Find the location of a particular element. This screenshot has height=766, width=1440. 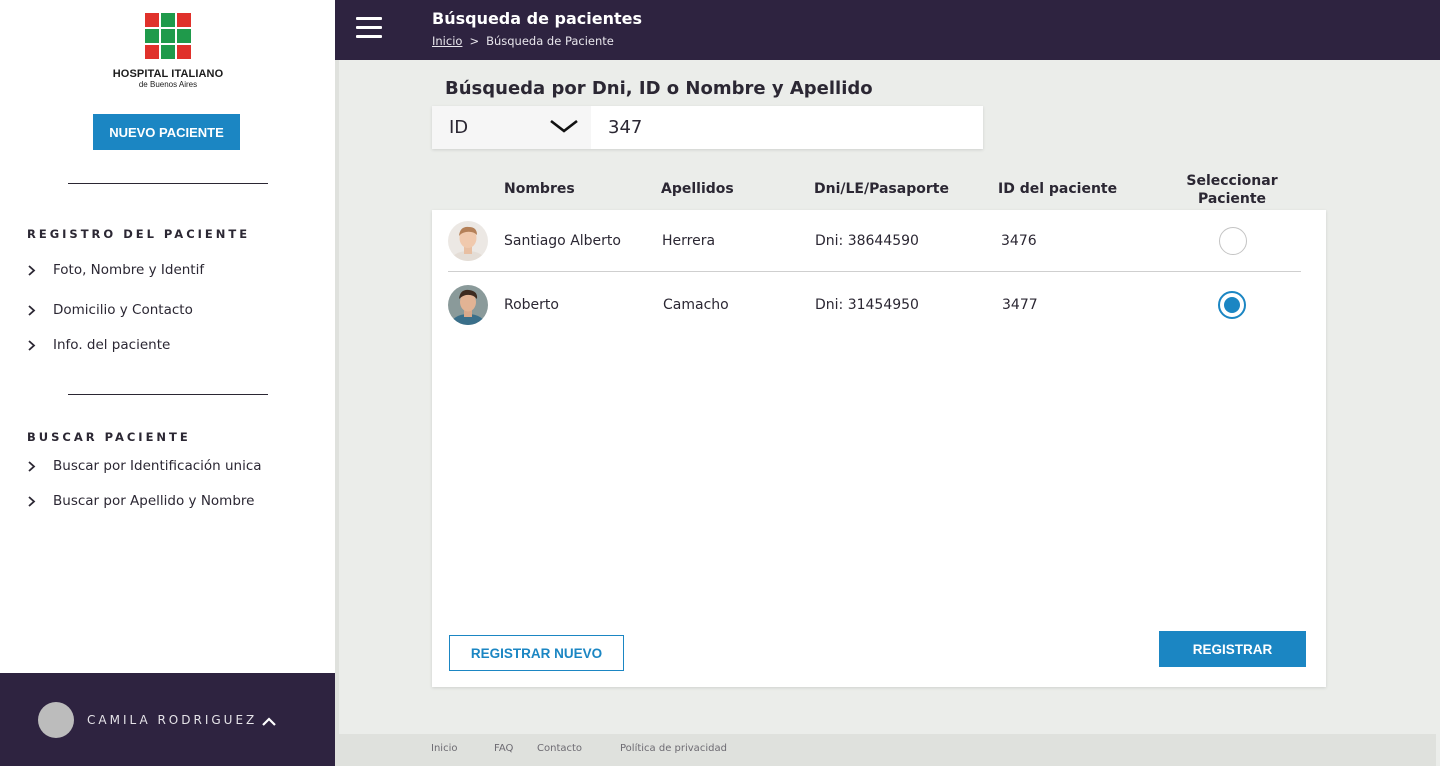

sidebar-item-foto-nombre: Foto, Nombre y Identif is located at coordinates (115, 270).